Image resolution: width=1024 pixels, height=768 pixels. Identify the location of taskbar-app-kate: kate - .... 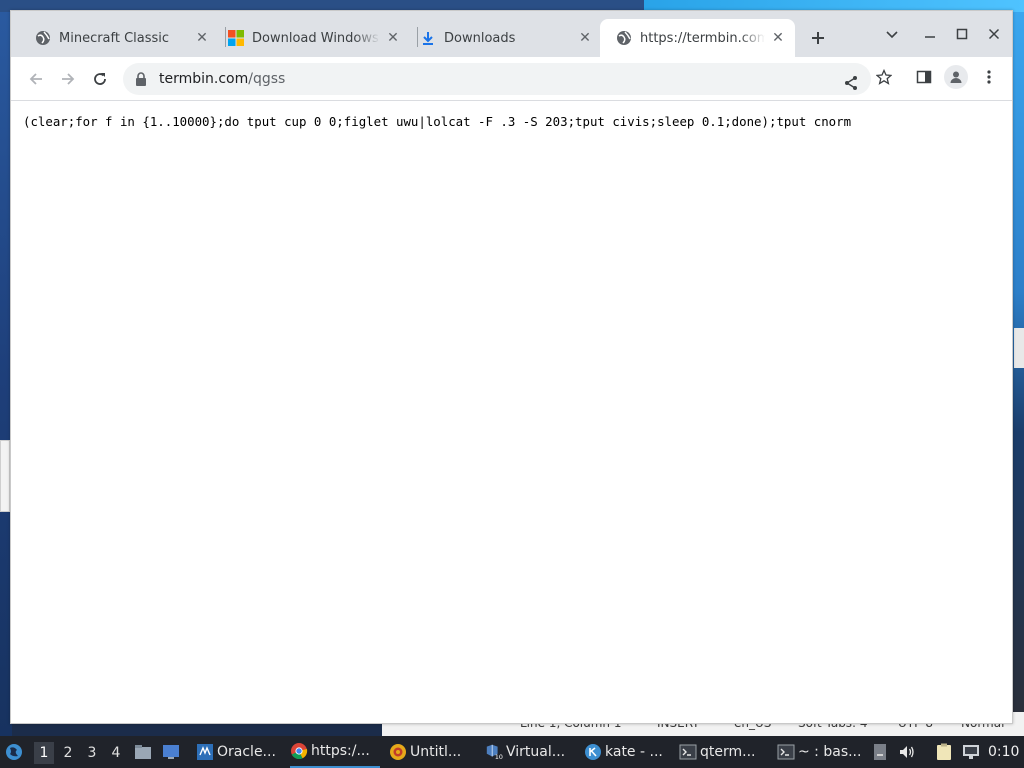
(627, 752).